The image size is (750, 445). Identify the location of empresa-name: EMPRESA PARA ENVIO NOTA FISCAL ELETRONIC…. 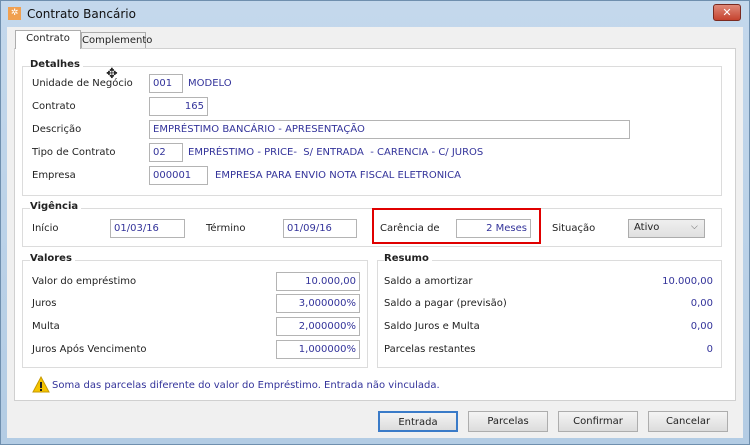
(338, 175).